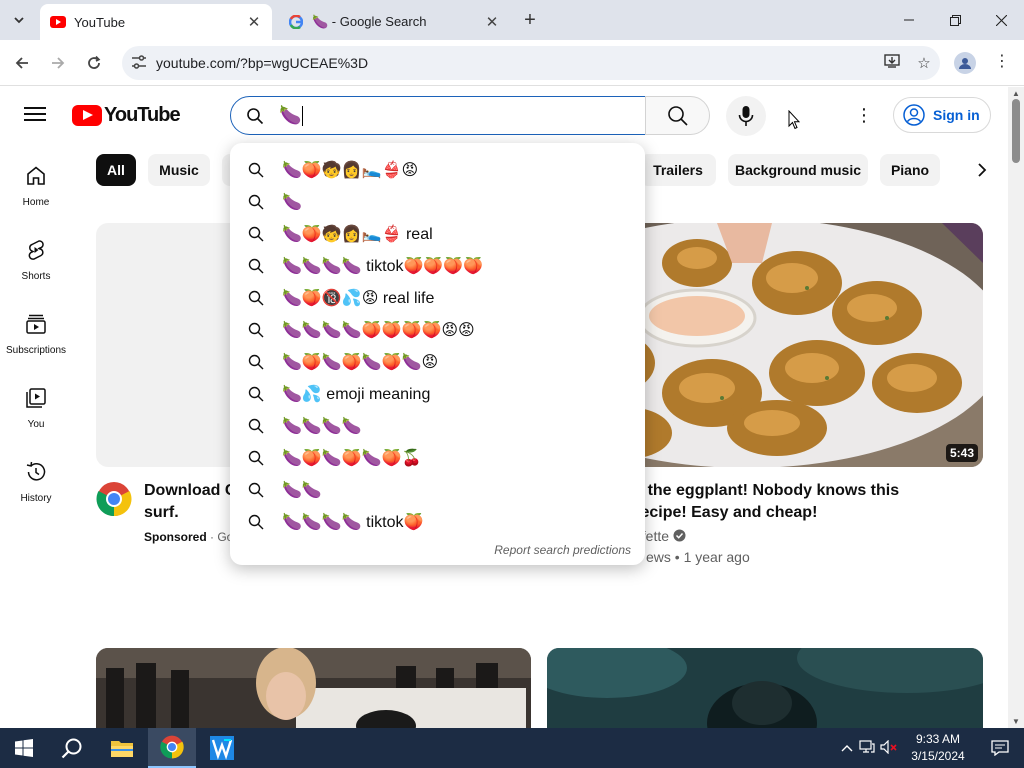 The height and width of the screenshot is (768, 1024). What do you see at coordinates (698, 557) in the screenshot?
I see `video-metadata: ews • 1 year ago` at bounding box center [698, 557].